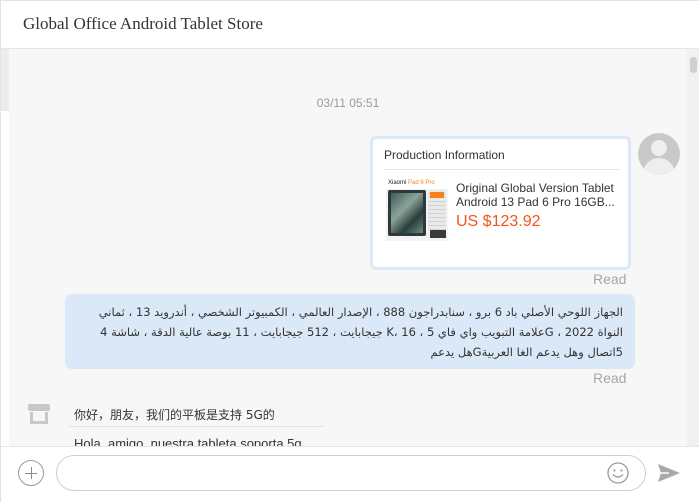 Image resolution: width=699 pixels, height=502 pixels. I want to click on scrollbar-thumb, so click(693, 65).